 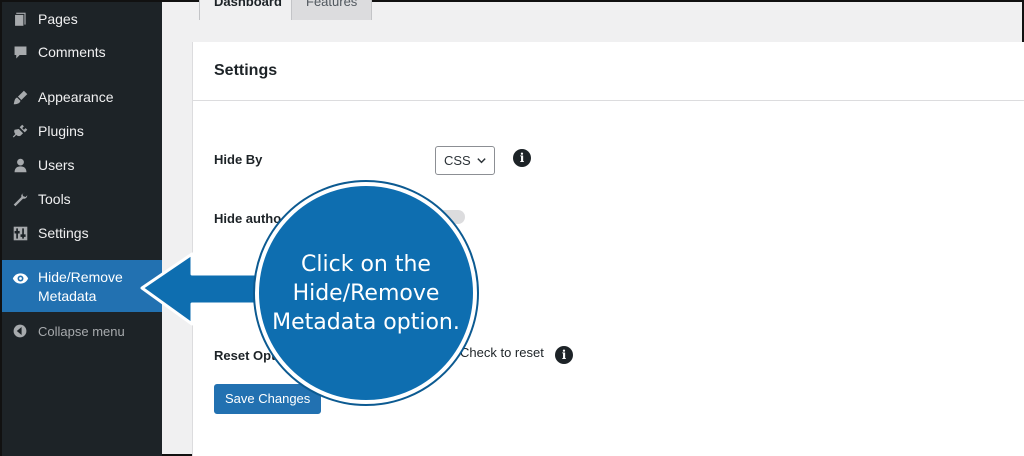 What do you see at coordinates (20, 199) in the screenshot?
I see `wrench-icon` at bounding box center [20, 199].